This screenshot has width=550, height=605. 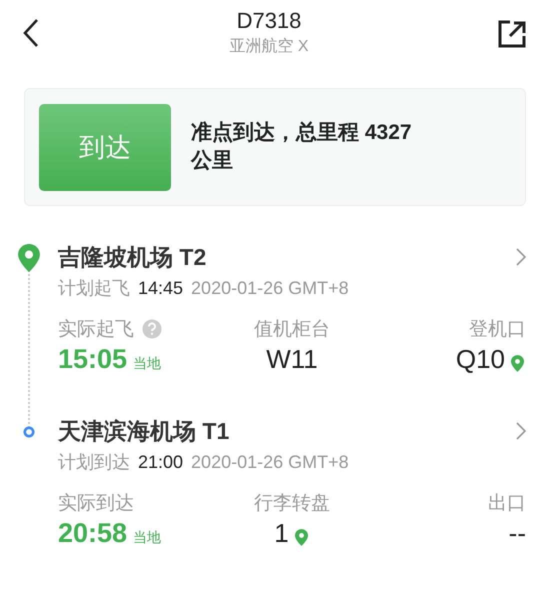 I want to click on schedule-label: 计划起飞, so click(x=94, y=288).